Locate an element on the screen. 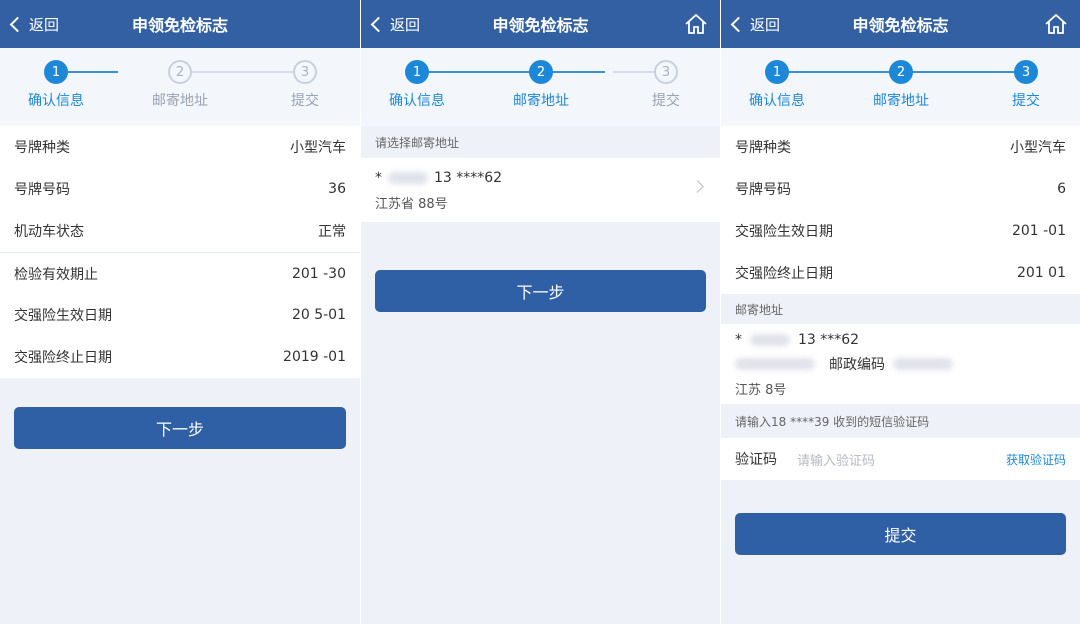  address-postcode: 邮政编码 is located at coordinates (900, 364).